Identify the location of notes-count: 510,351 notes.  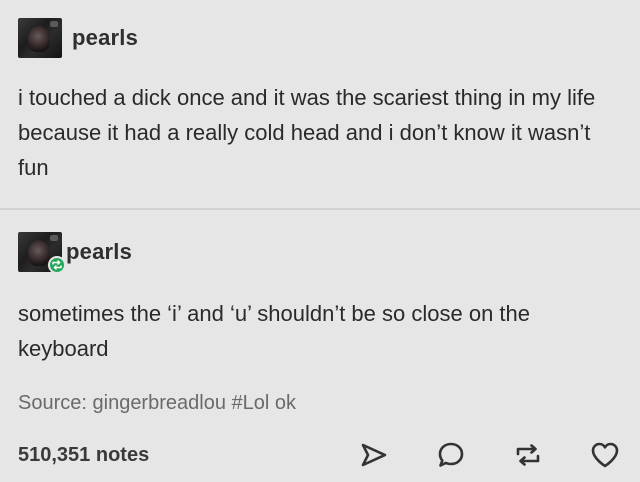
(83, 455).